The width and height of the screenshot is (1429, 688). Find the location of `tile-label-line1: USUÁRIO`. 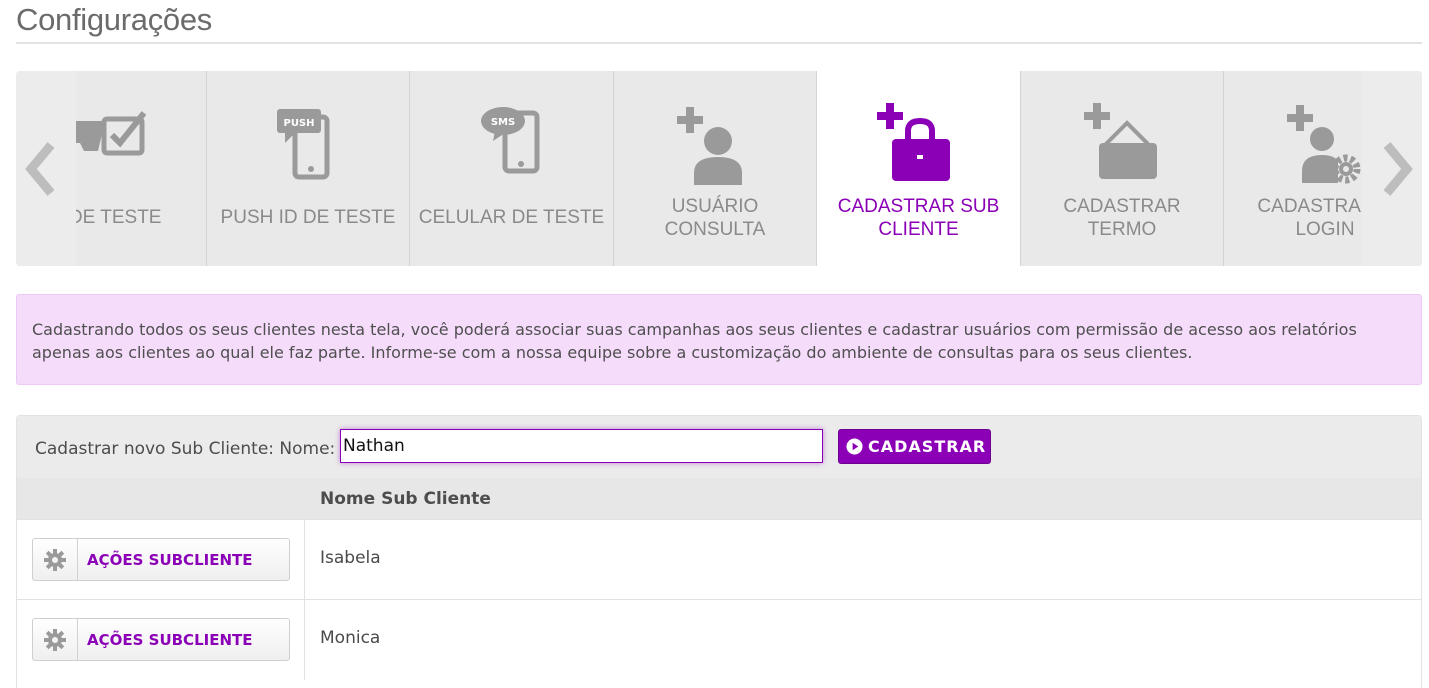

tile-label-line1: USUÁRIO is located at coordinates (715, 206).